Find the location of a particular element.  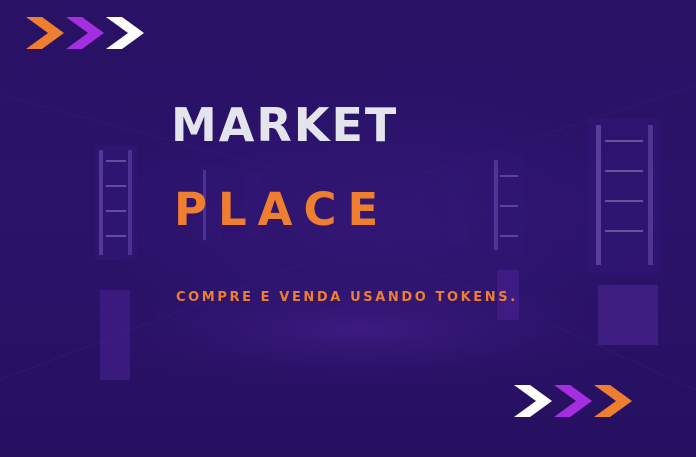

title-place: PLACE is located at coordinates (282, 209).